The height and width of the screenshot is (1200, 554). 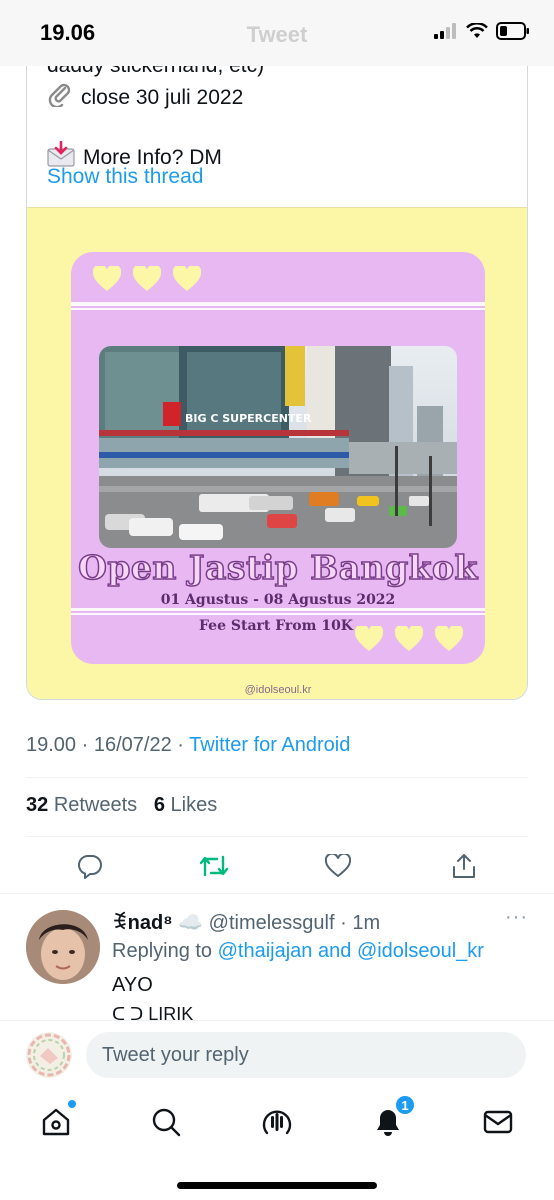 What do you see at coordinates (306, 1055) in the screenshot?
I see `reply-input` at bounding box center [306, 1055].